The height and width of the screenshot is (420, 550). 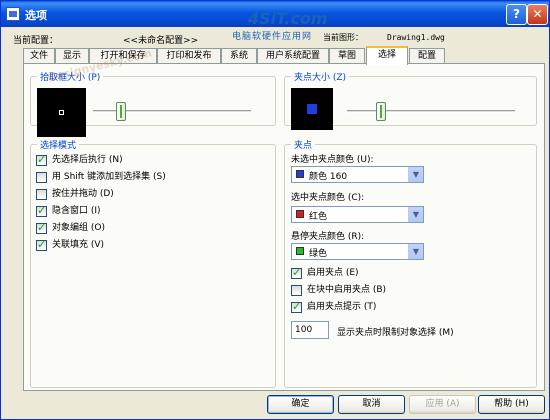 I want to click on cancel-button: 取消, so click(x=371, y=404).